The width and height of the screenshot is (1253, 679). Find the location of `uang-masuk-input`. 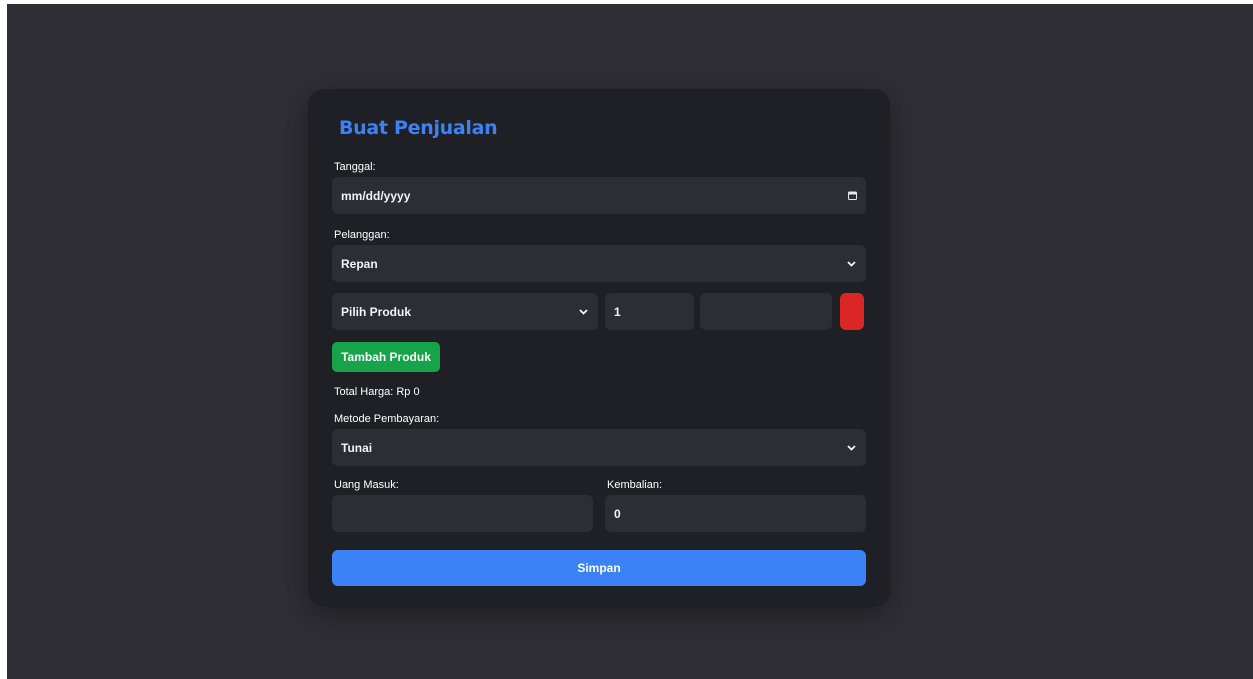

uang-masuk-input is located at coordinates (462, 513).